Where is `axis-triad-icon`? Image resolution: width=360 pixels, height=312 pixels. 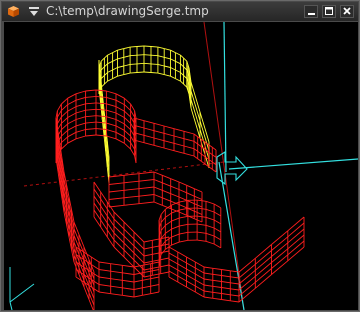
axis-triad-icon is located at coordinates (22, 288).